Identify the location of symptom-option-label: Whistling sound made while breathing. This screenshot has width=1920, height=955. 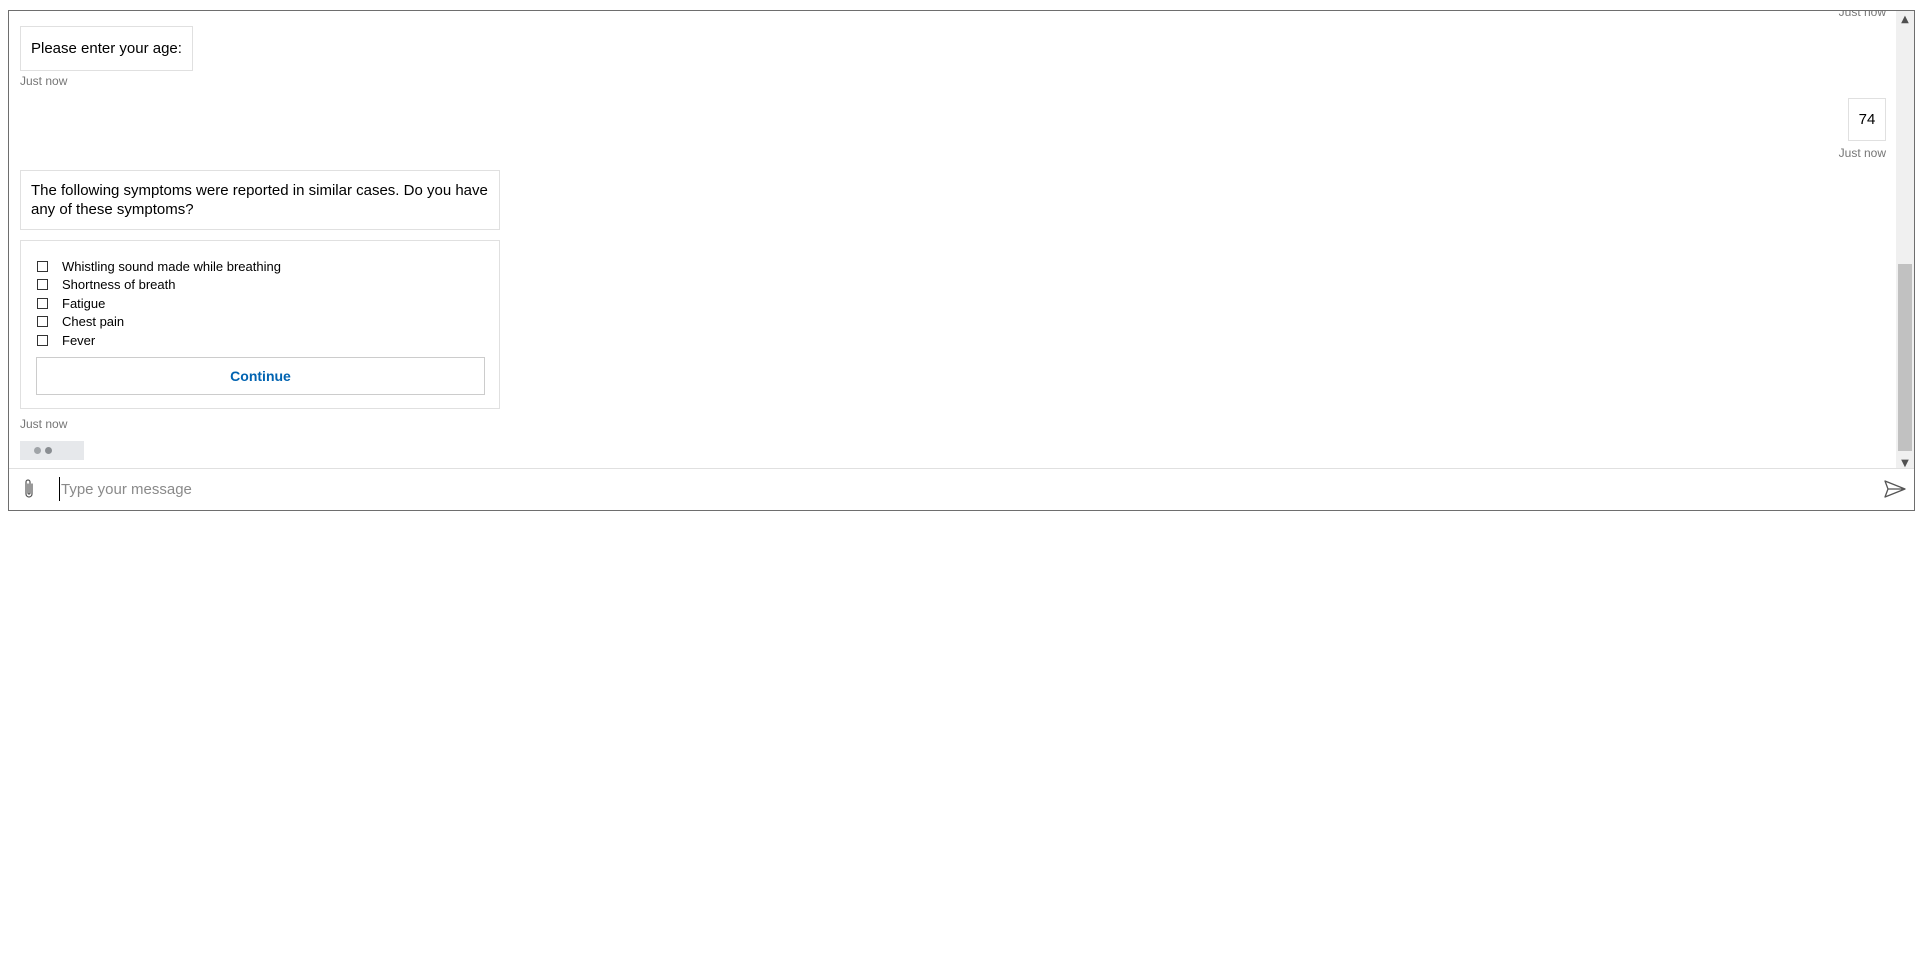
(171, 266).